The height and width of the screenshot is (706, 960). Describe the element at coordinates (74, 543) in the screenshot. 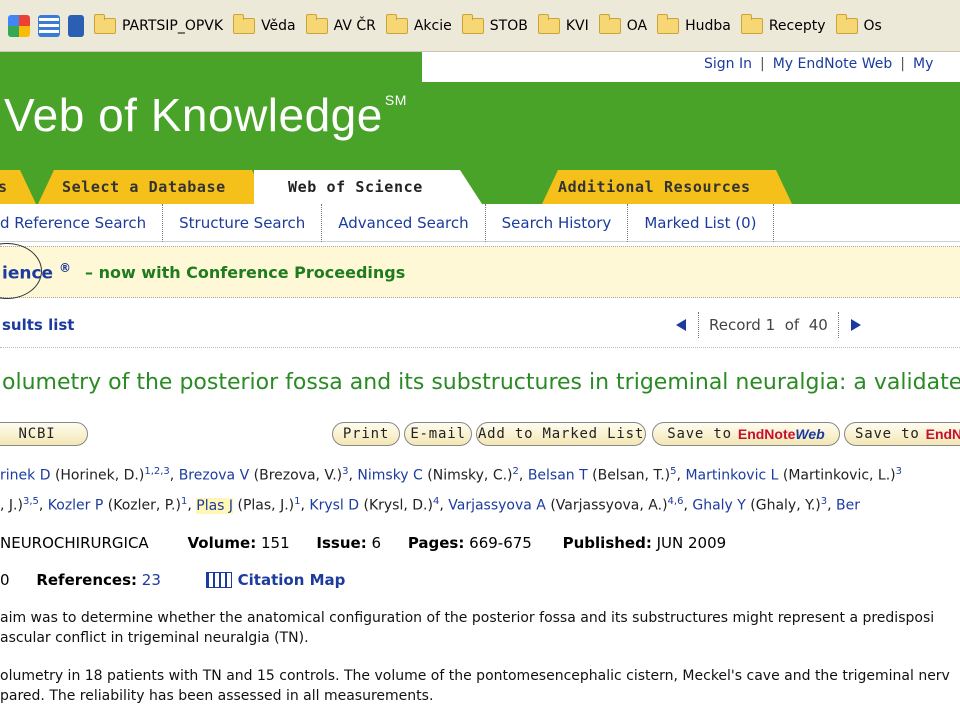

I see `journal-name: NEUROCHIRURGICA` at that location.